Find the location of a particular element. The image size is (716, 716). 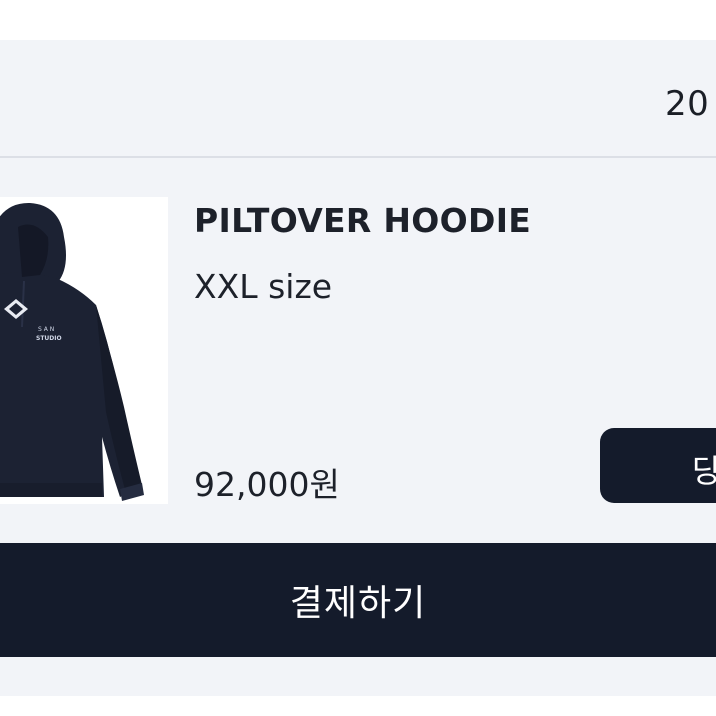

product-image: S A N STUDIO is located at coordinates (84, 350).